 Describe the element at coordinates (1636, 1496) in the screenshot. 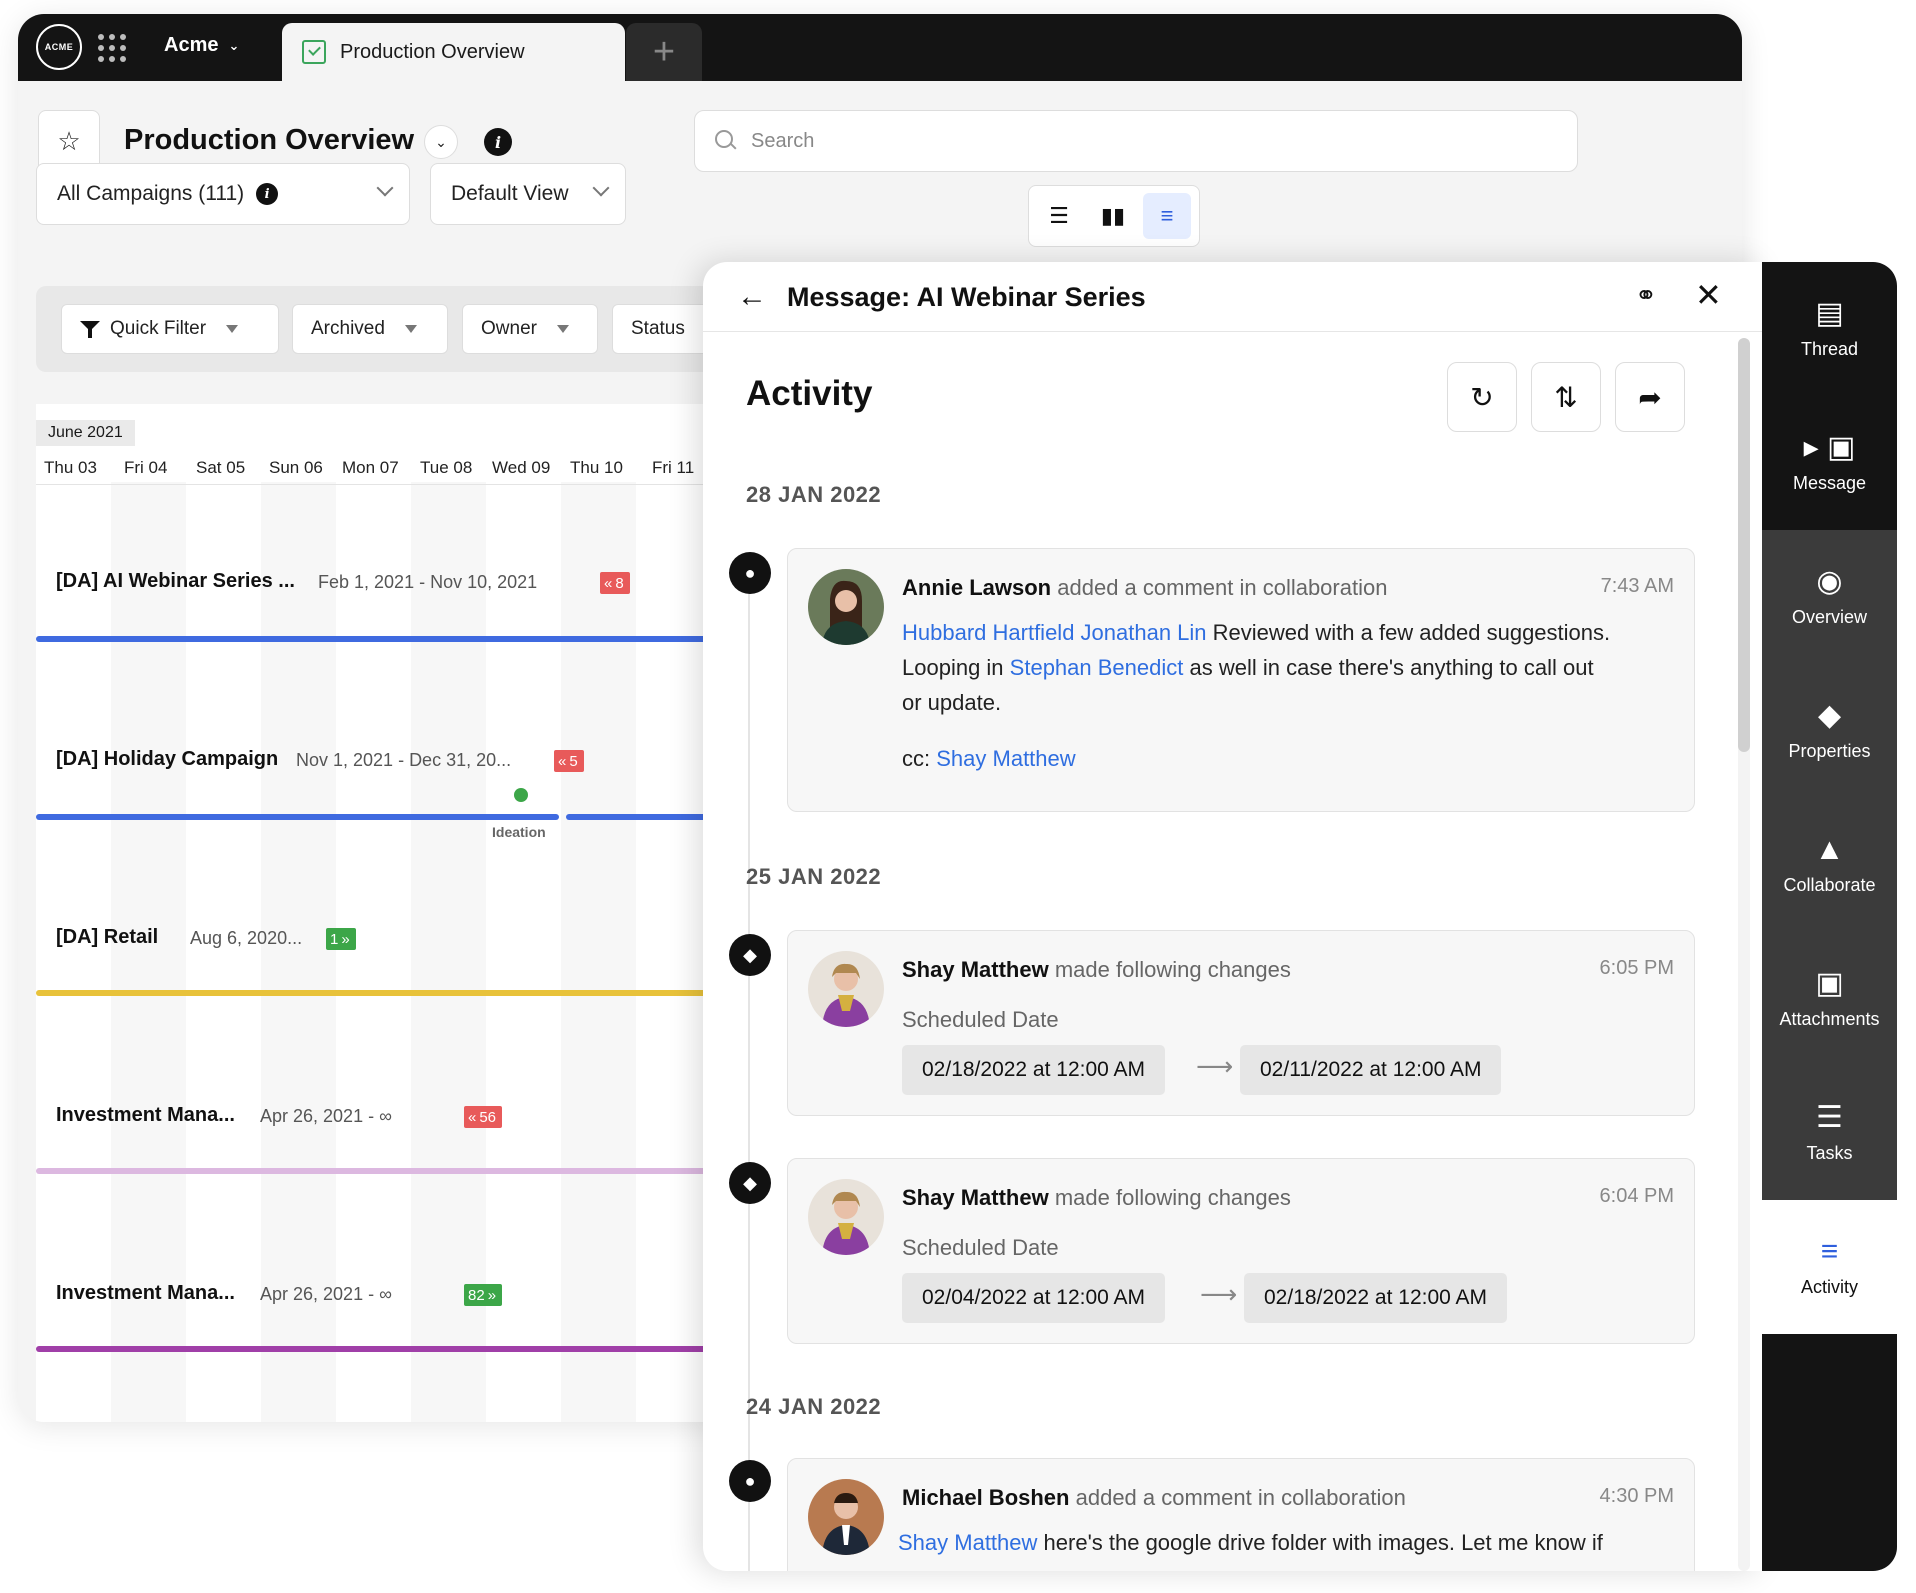

I see `activity-time: 4:30 PM` at that location.